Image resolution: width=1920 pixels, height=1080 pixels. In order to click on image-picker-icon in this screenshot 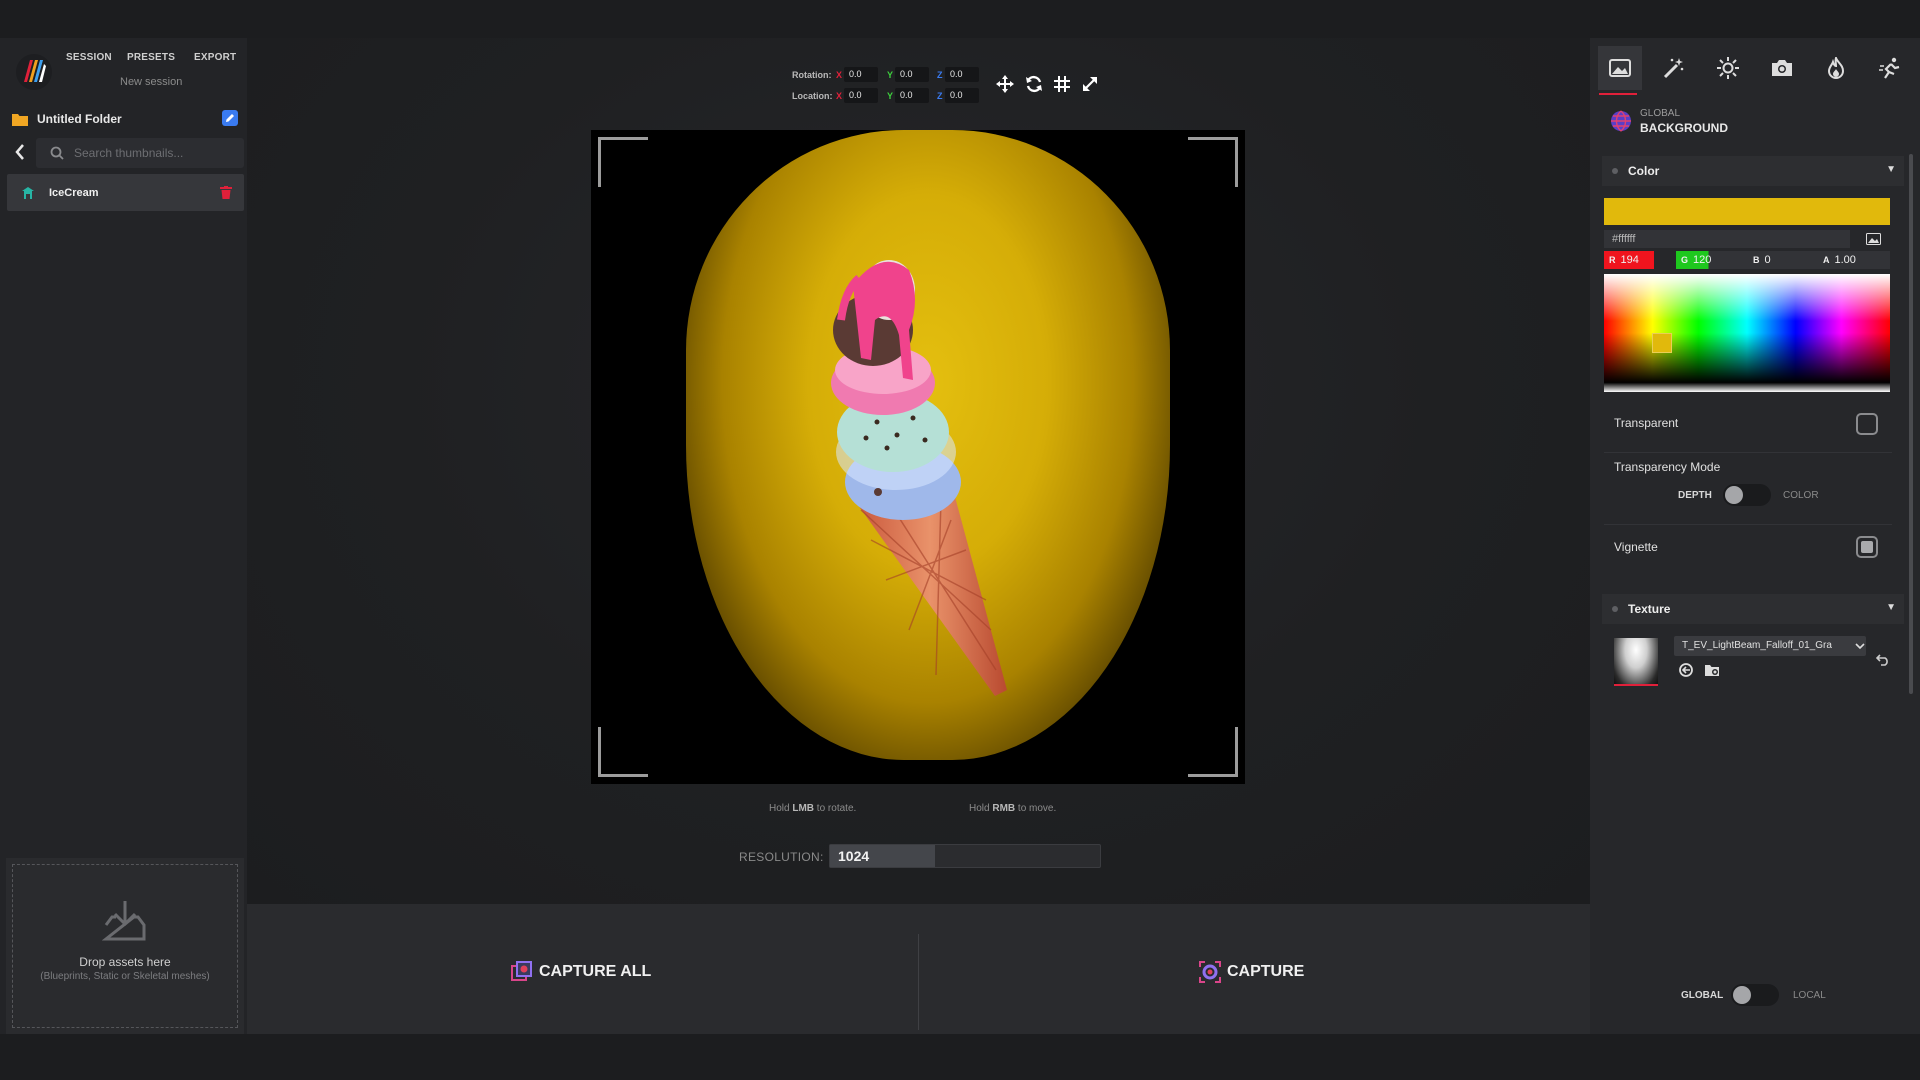, I will do `click(1873, 239)`.